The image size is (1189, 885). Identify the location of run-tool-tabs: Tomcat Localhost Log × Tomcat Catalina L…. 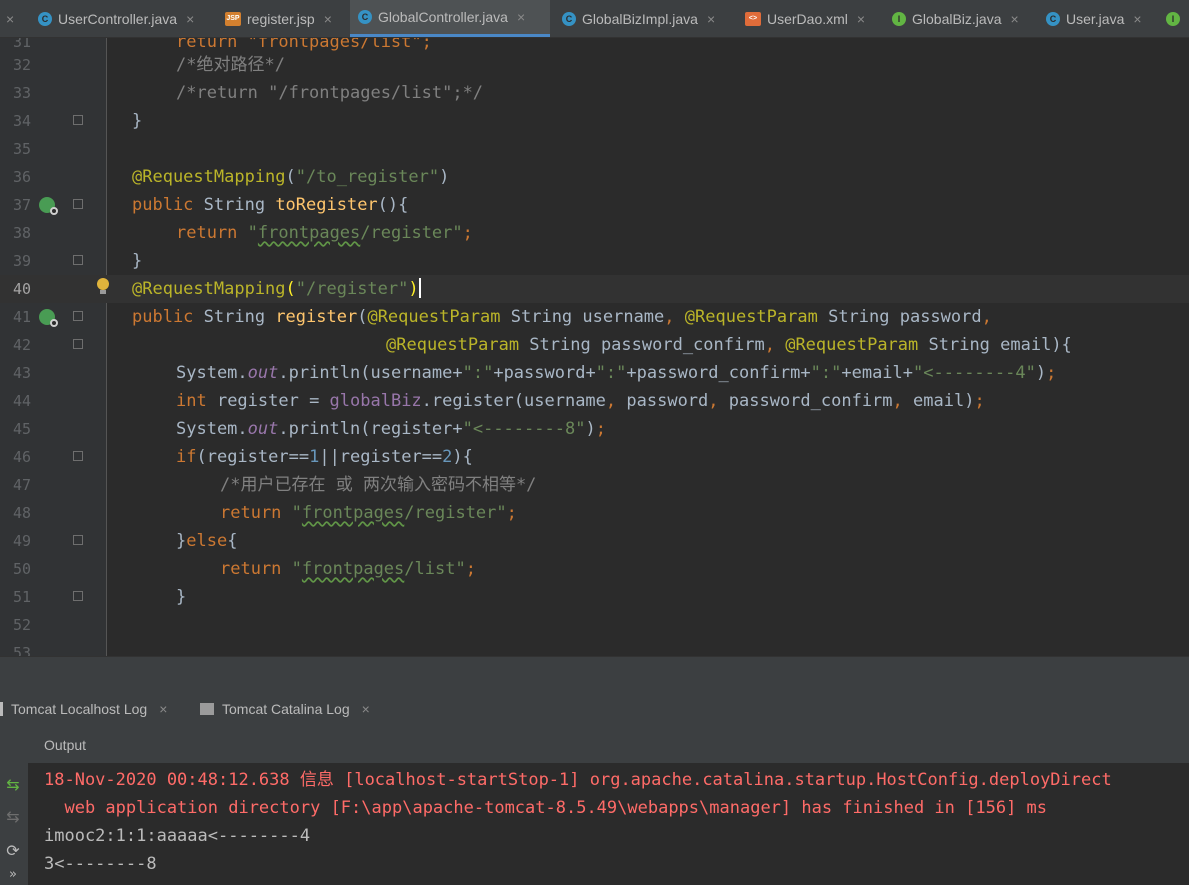
(594, 709).